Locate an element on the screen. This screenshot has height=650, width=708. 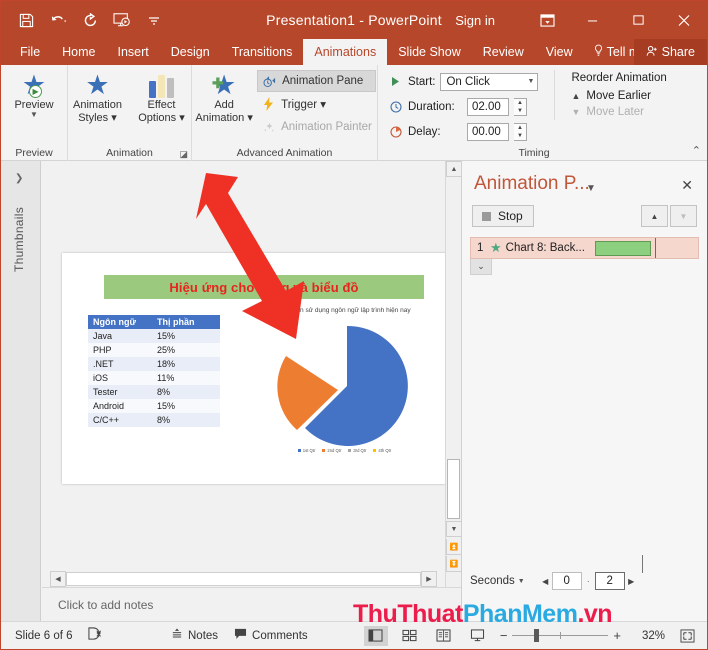
seconds-dropdown: Seconds ▼ is located at coordinates (497, 581).